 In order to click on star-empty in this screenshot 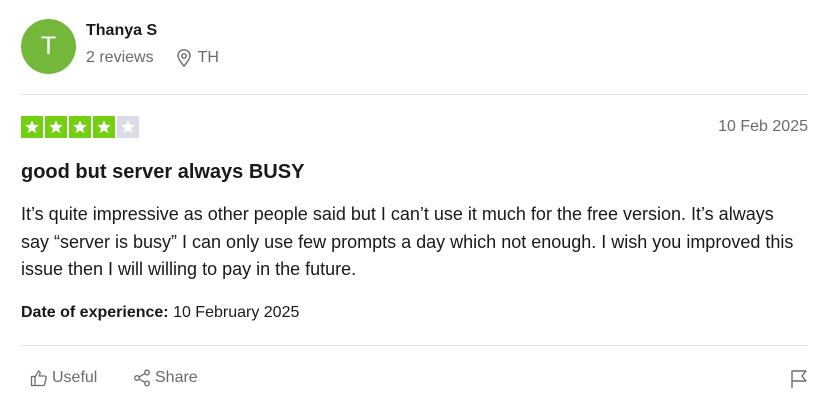, I will do `click(128, 127)`.